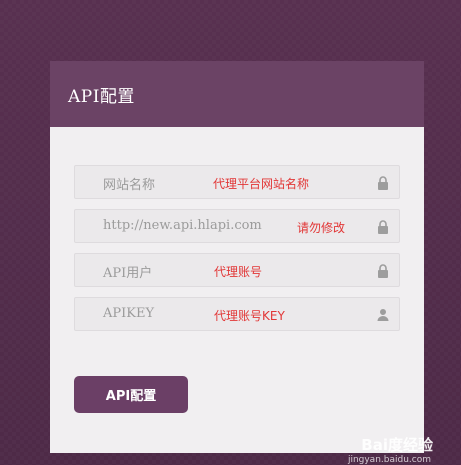  Describe the element at coordinates (182, 225) in the screenshot. I see `api-url-placeholder: http://new.api.hlapi.com` at that location.